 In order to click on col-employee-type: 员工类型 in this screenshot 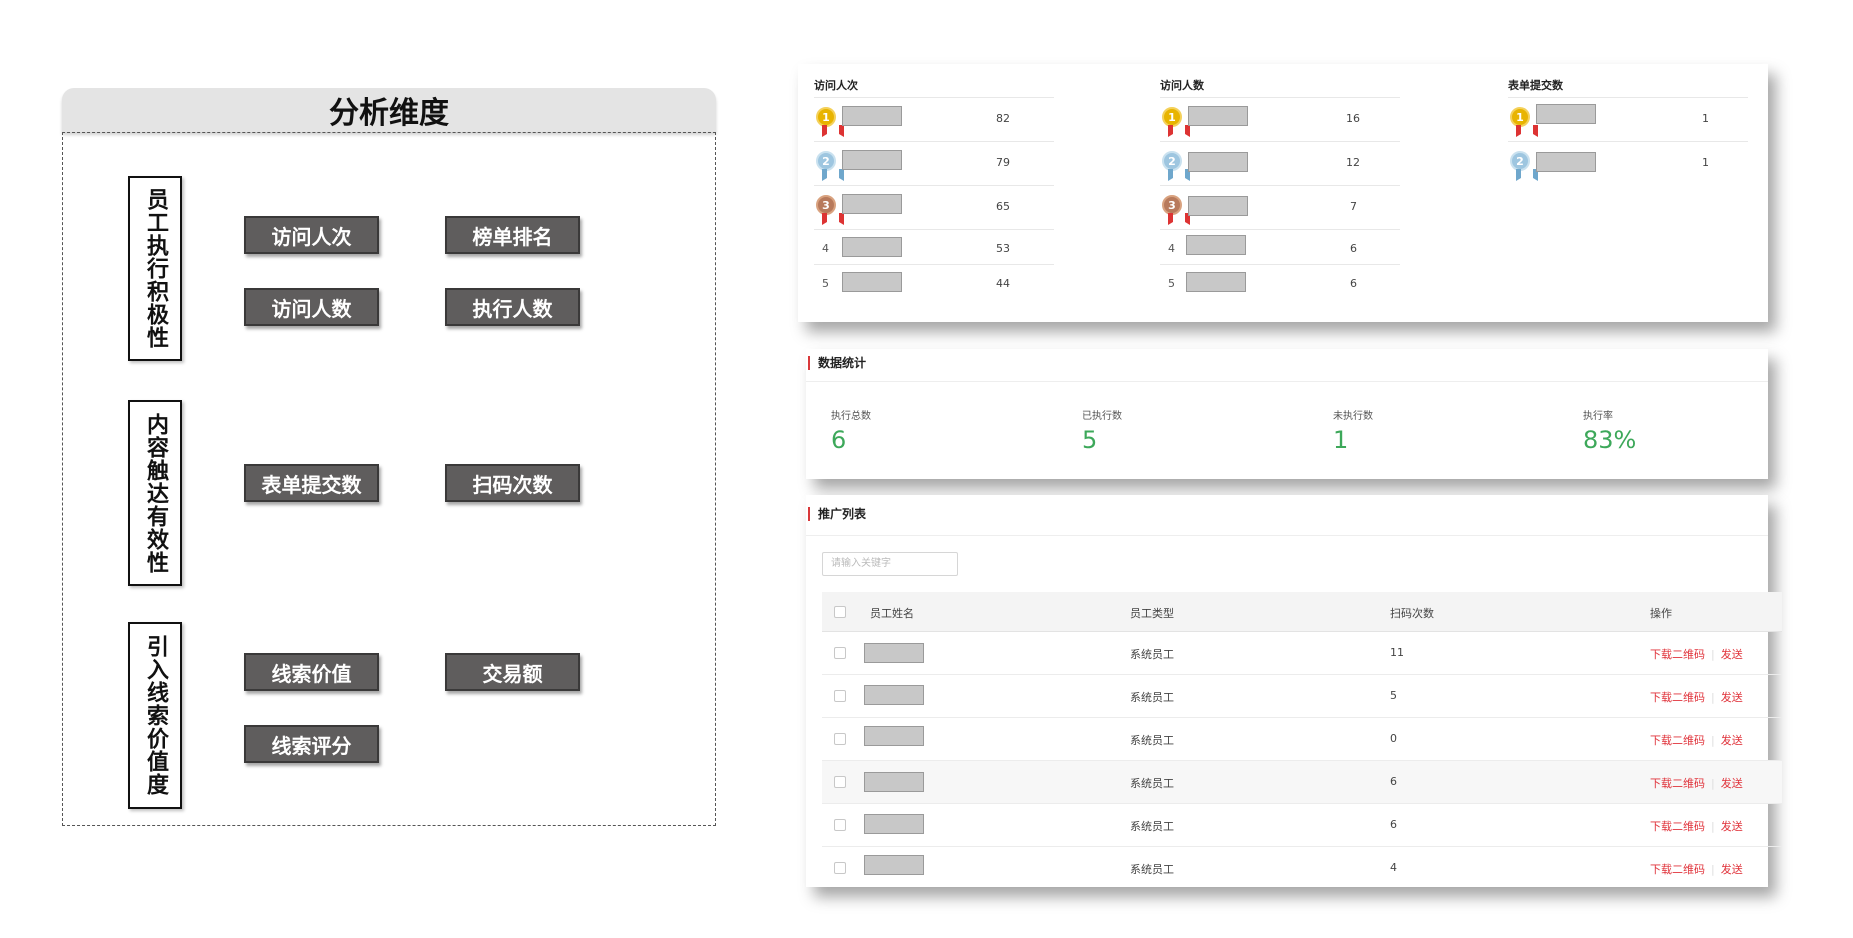, I will do `click(1152, 613)`.